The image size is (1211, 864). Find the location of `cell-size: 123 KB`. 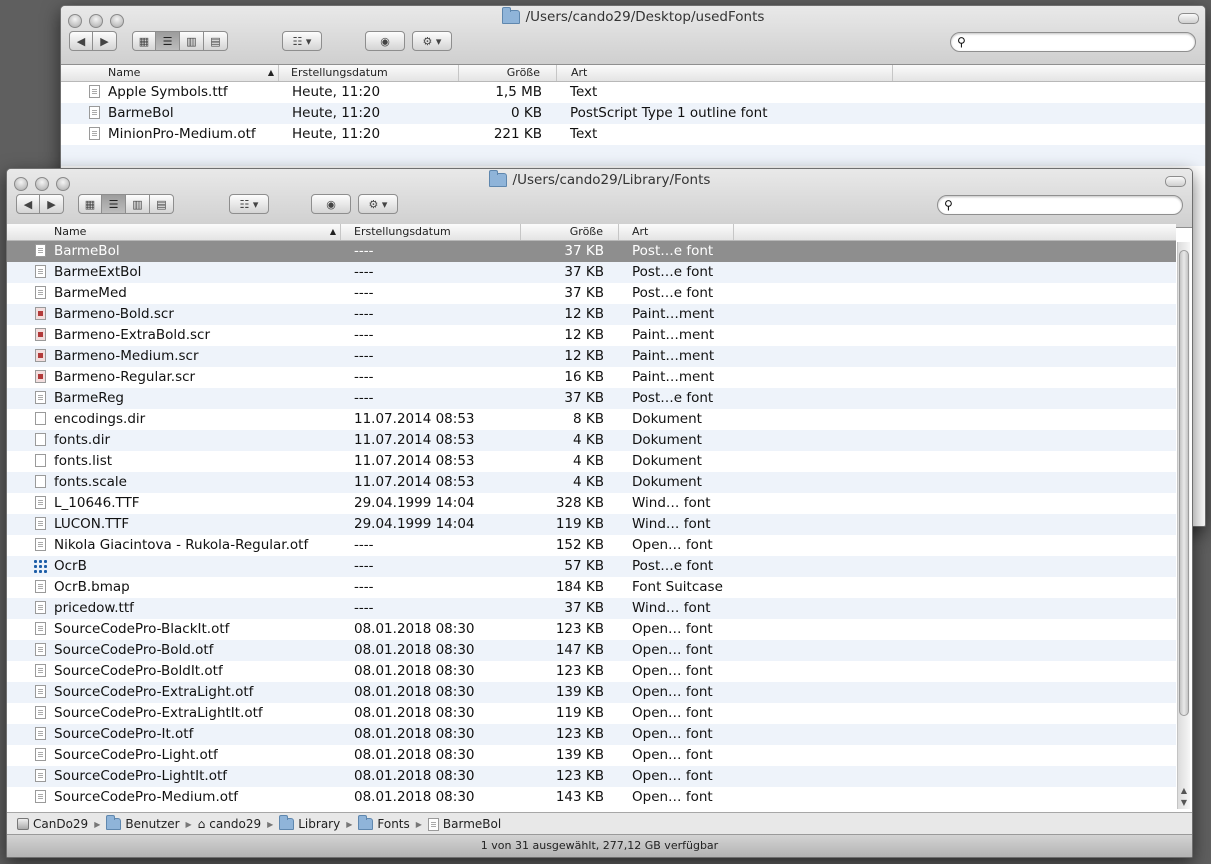

cell-size: 123 KB is located at coordinates (579, 671).